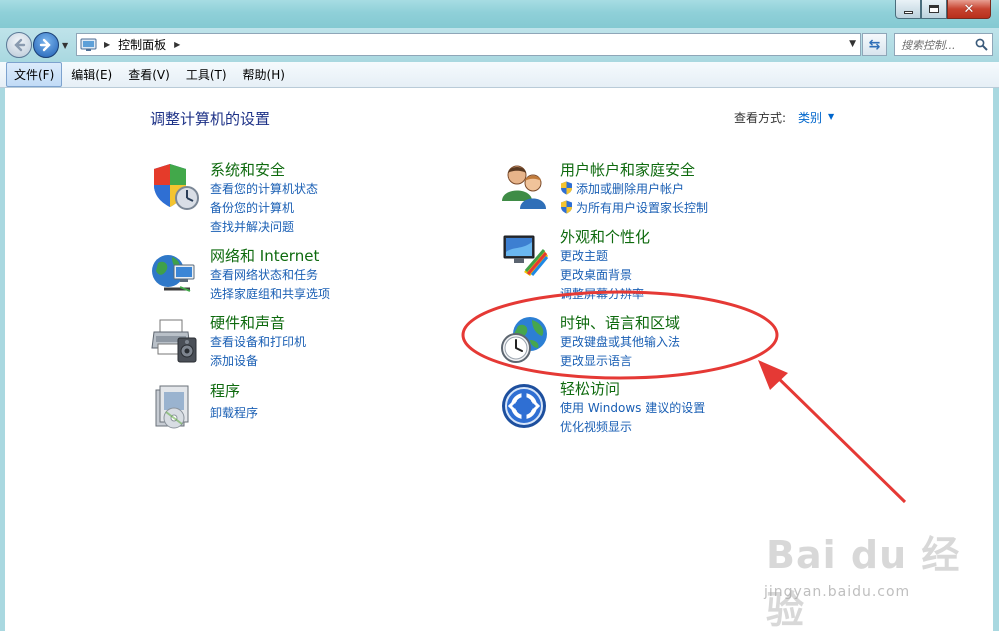 The image size is (999, 631). I want to click on link-troubleshoot: 查找并解决问题, so click(252, 226).